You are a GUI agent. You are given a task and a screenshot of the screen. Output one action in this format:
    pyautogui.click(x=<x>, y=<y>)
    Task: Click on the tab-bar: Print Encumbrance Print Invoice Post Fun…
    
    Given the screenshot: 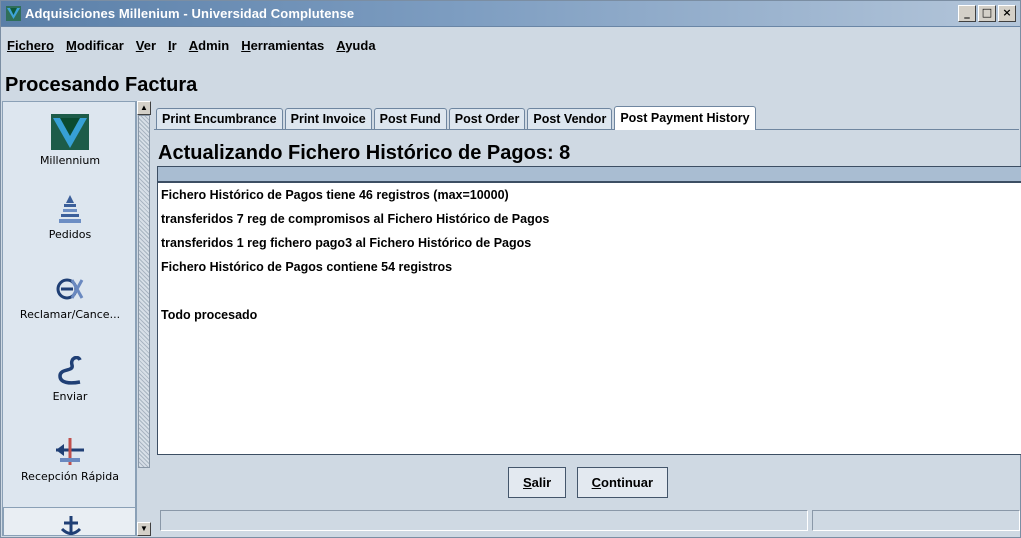 What is the action you would take?
    pyautogui.click(x=457, y=118)
    